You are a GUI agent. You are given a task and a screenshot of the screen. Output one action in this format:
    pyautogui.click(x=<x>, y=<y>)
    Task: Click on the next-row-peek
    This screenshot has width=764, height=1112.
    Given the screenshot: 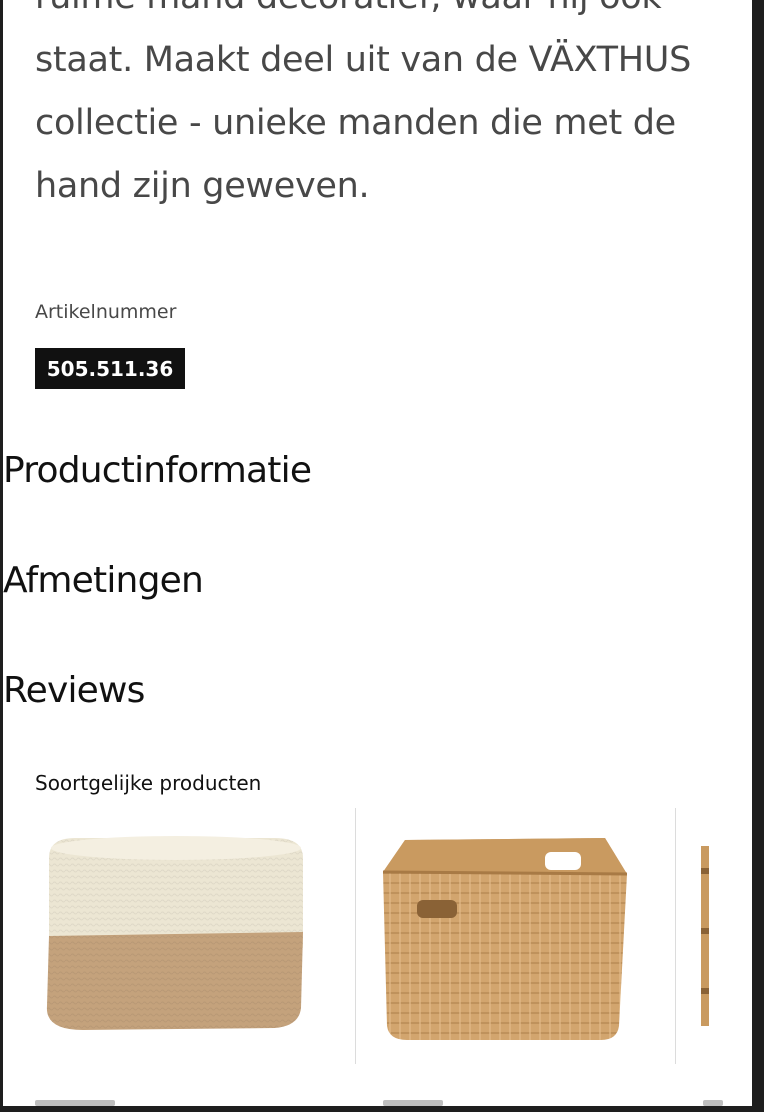 What is the action you would take?
    pyautogui.click(x=377, y=1103)
    